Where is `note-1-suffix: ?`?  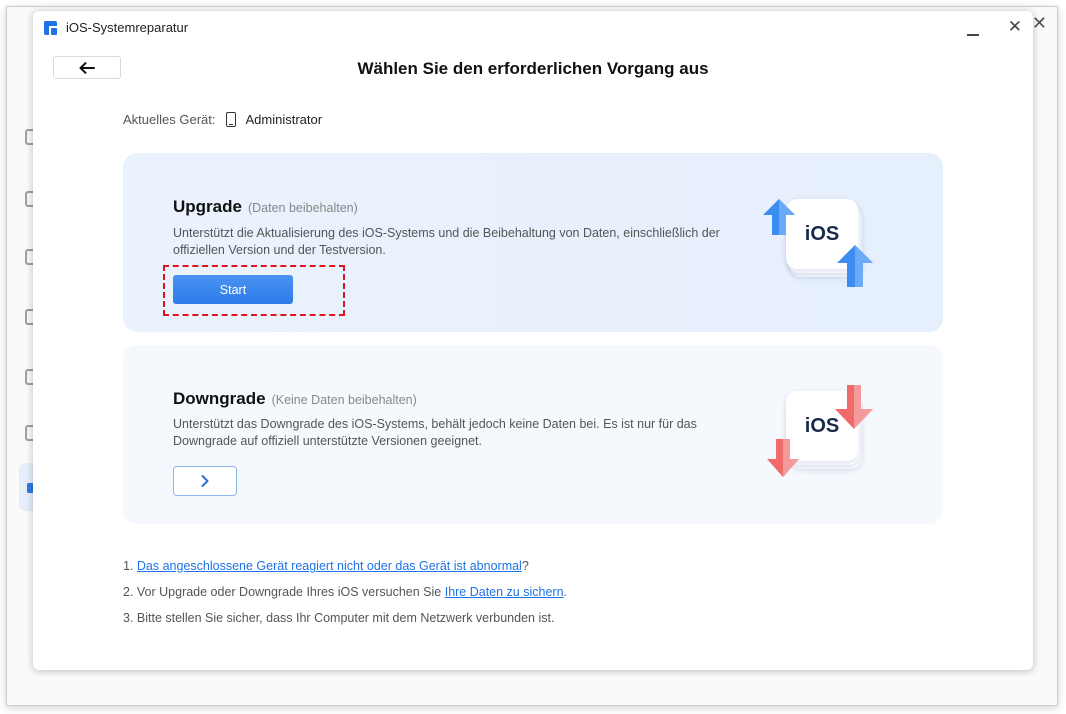
note-1-suffix: ? is located at coordinates (525, 566).